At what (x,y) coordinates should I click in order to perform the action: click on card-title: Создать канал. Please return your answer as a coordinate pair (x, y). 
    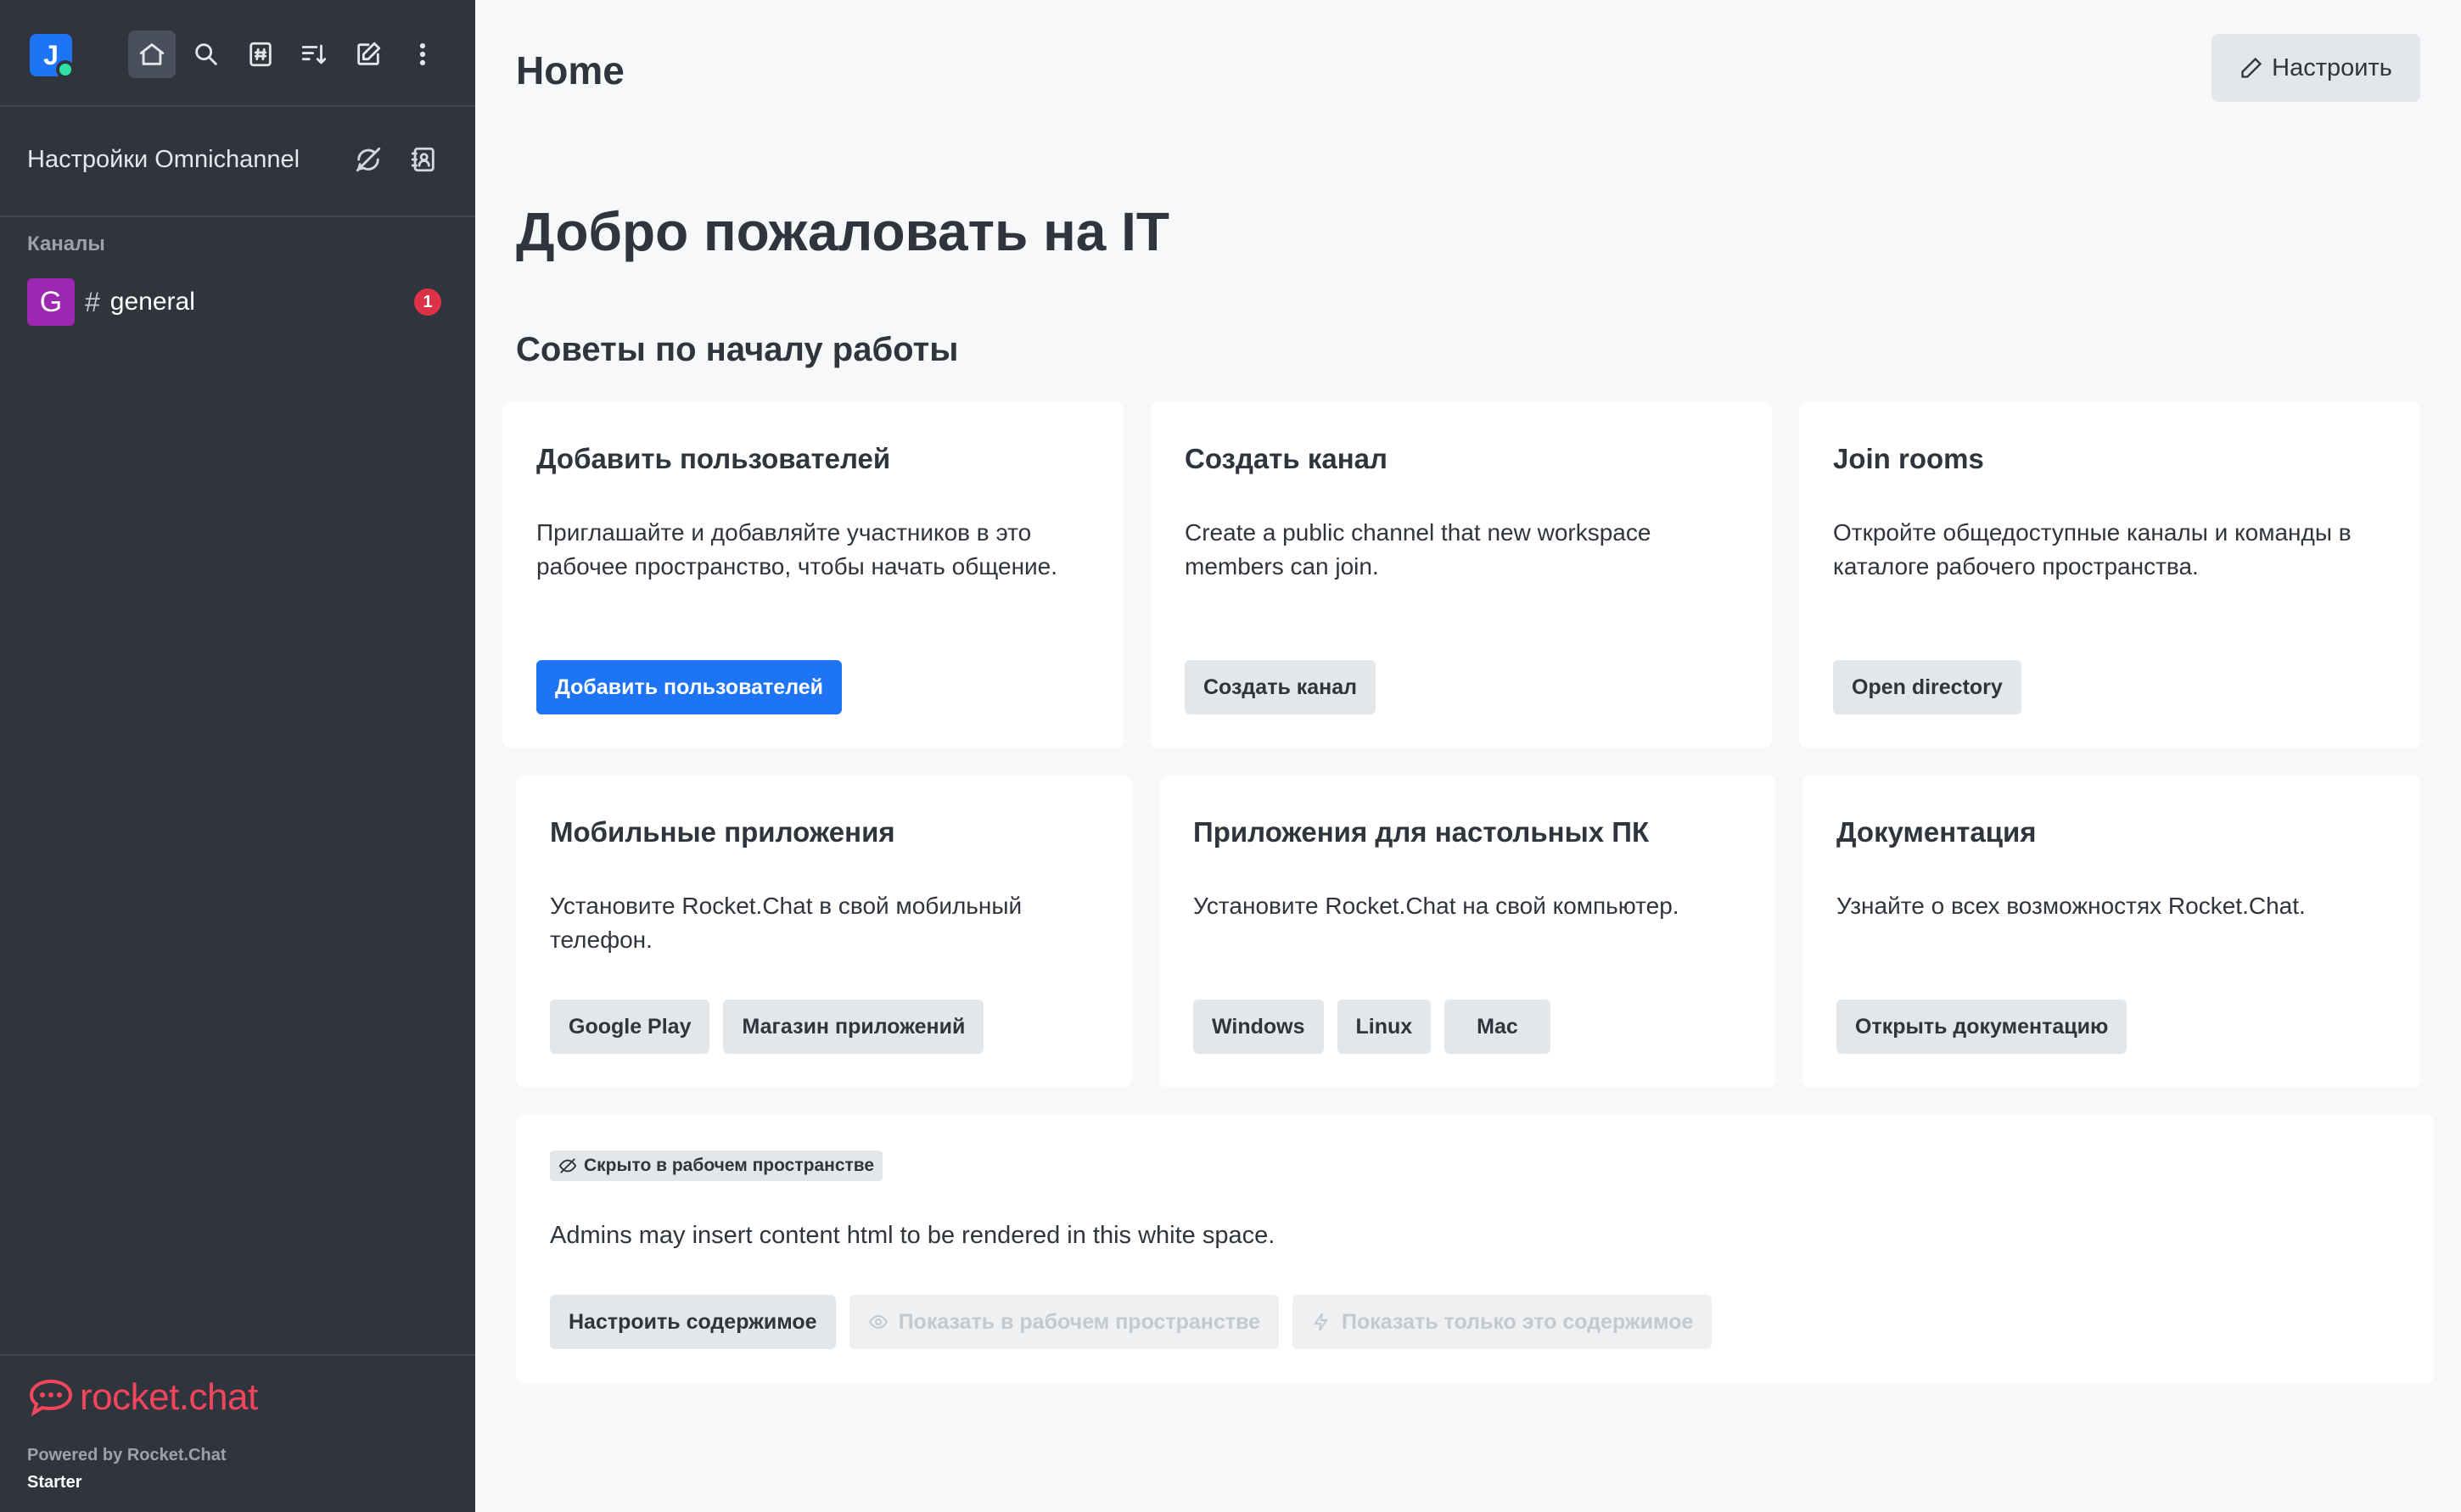
    Looking at the image, I should click on (1286, 458).